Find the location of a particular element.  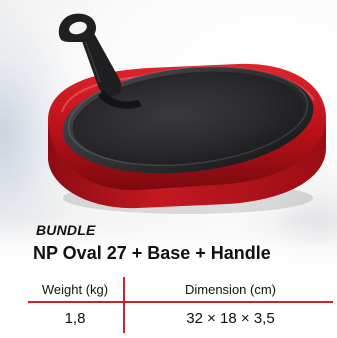

product-title: NP Oval 27 + Base + Handle is located at coordinates (152, 253).